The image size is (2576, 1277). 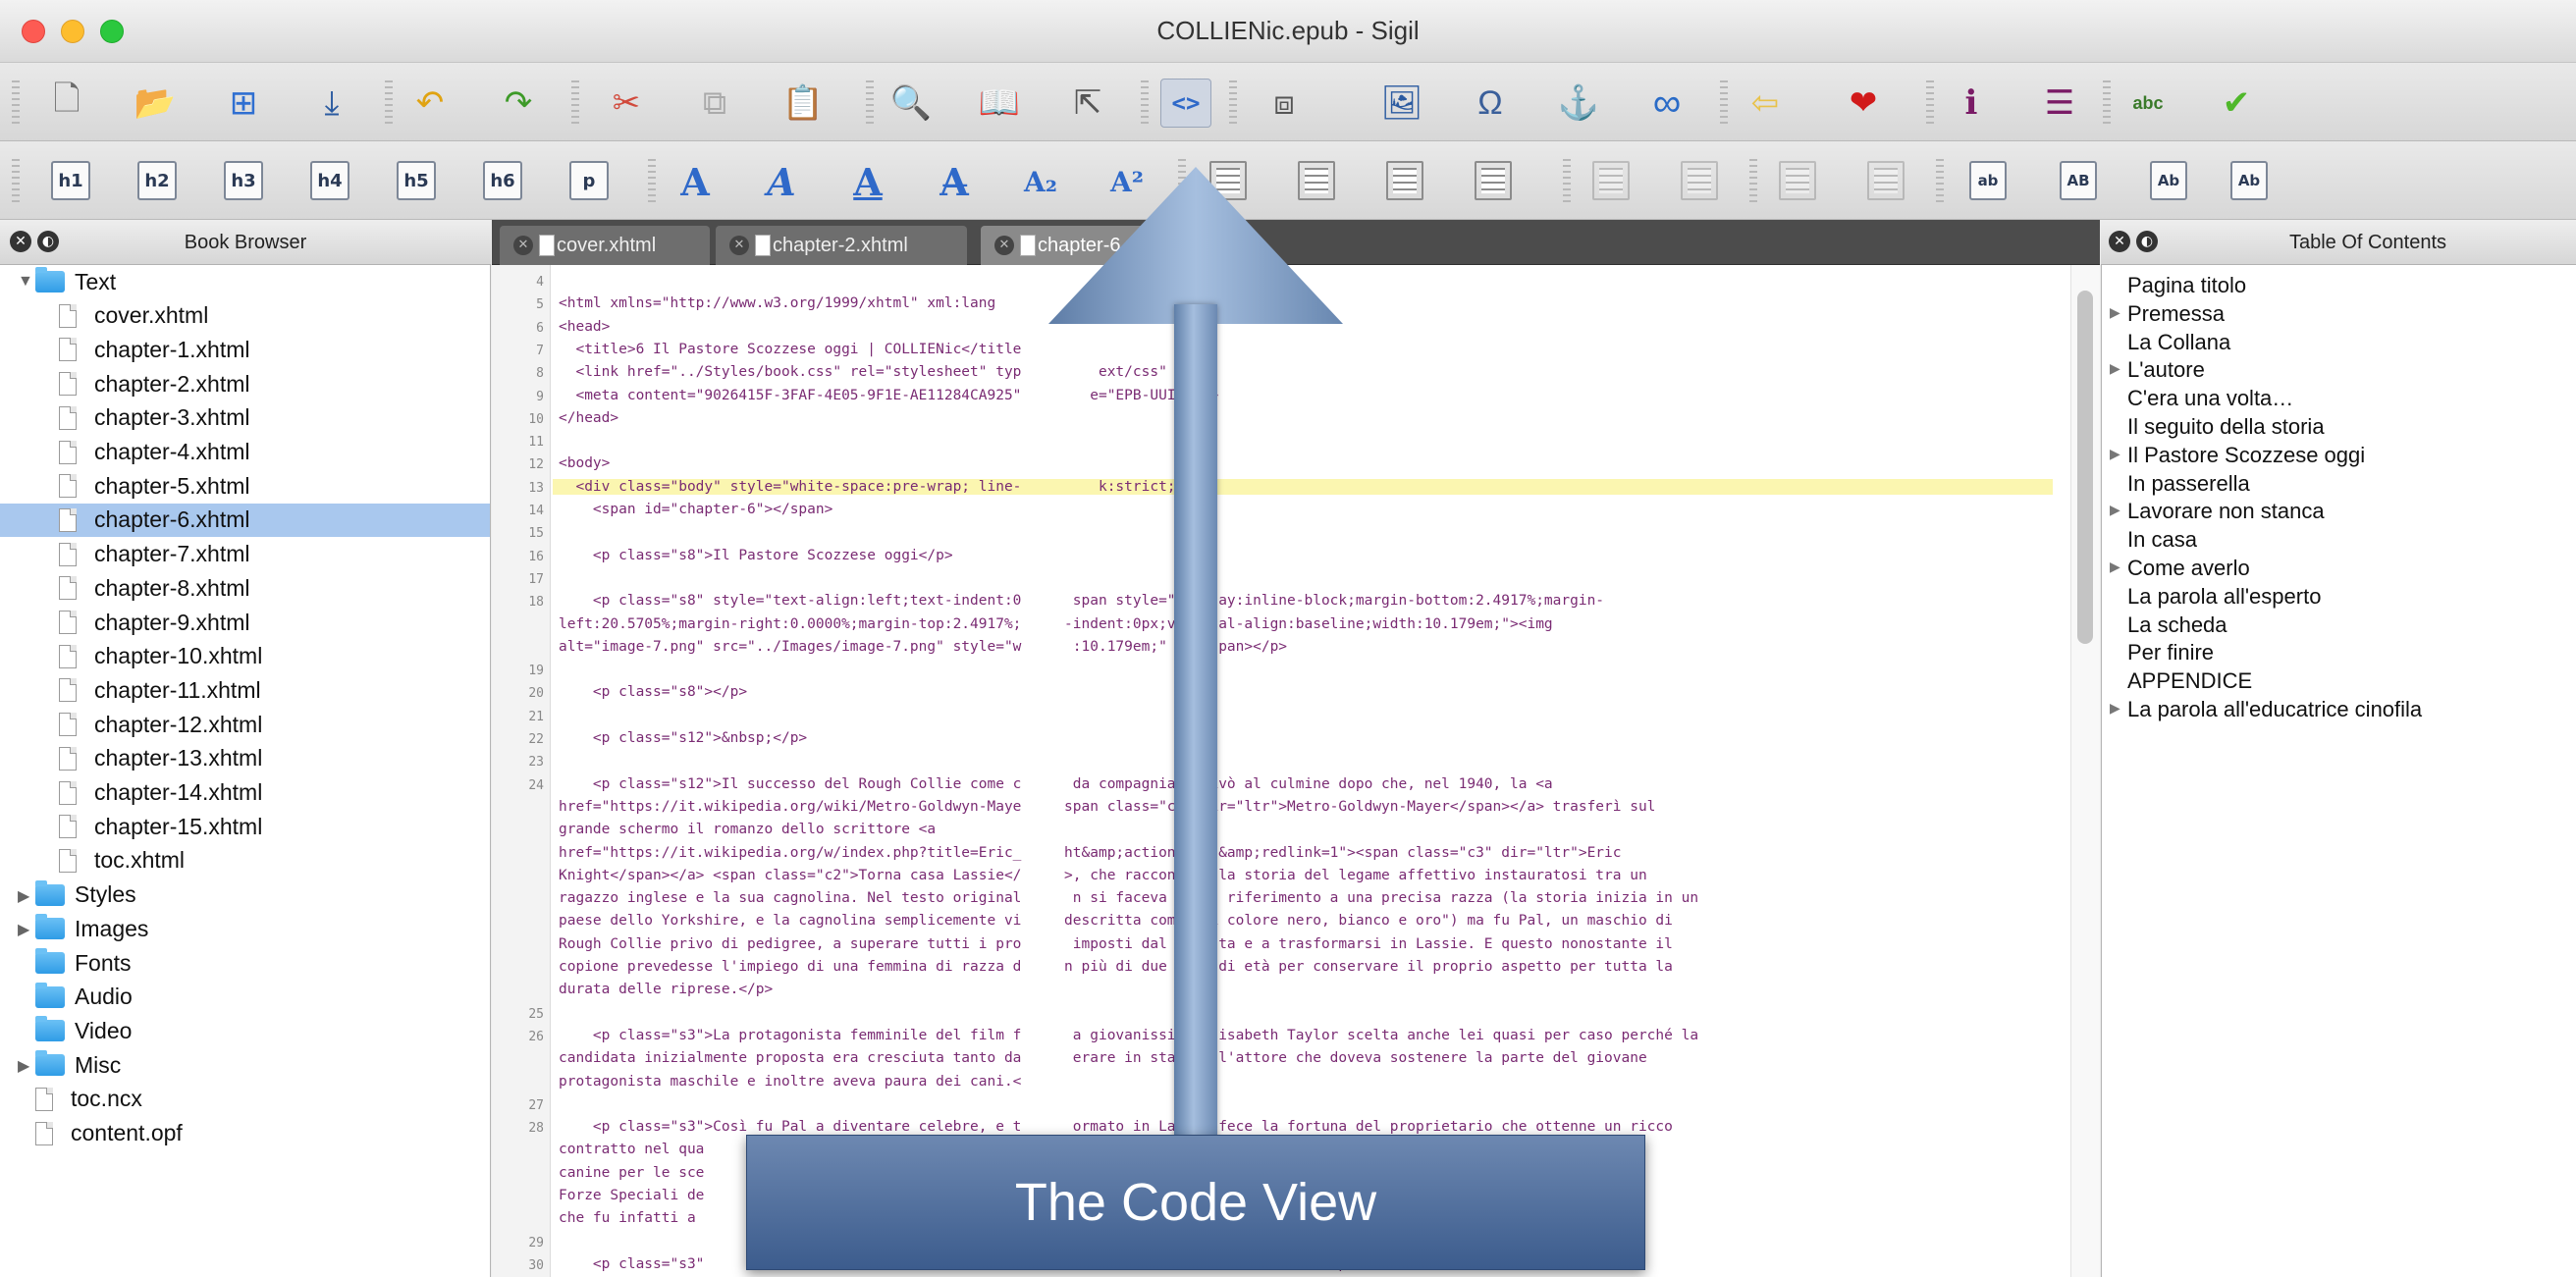 What do you see at coordinates (2177, 626) in the screenshot?
I see `toc-item: La scheda` at bounding box center [2177, 626].